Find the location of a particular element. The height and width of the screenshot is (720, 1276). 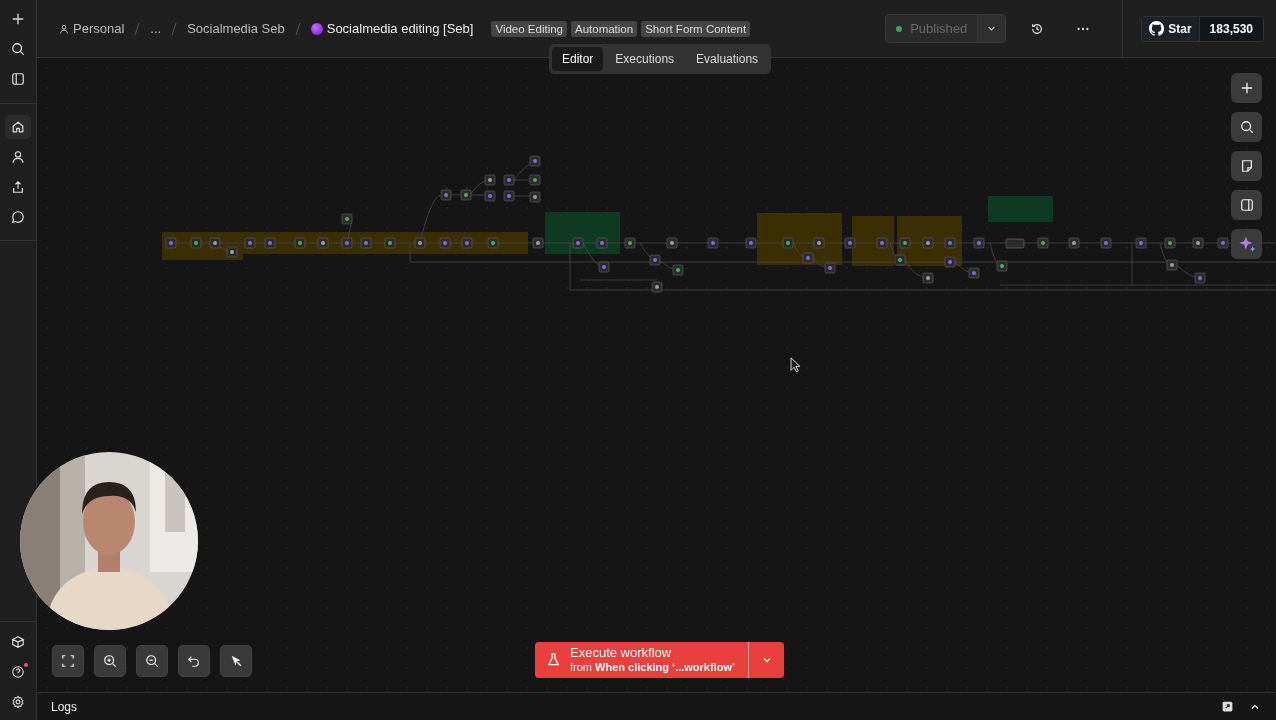

undo-icon is located at coordinates (194, 661).